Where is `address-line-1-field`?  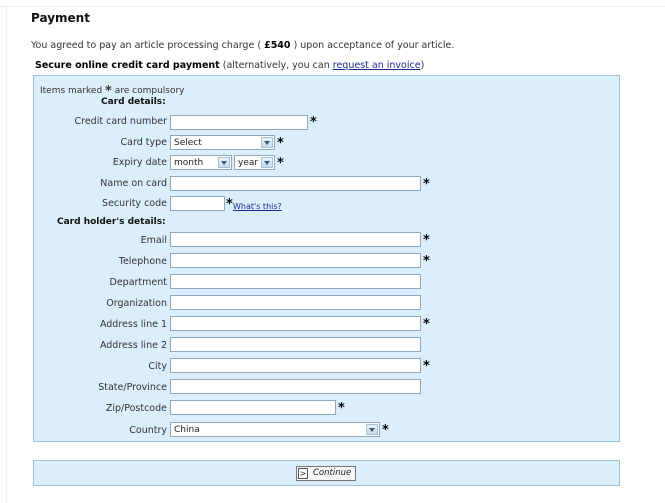 address-line-1-field is located at coordinates (295, 323).